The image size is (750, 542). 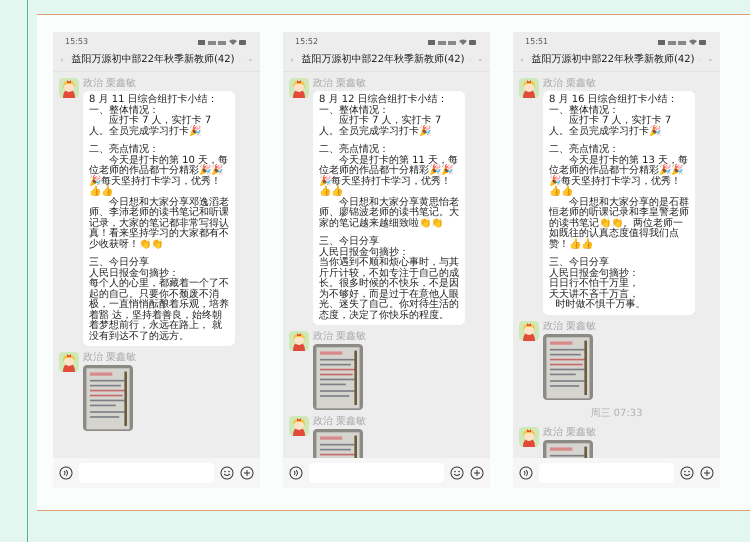 What do you see at coordinates (616, 413) in the screenshot?
I see `message-time: 周三 07:33` at bounding box center [616, 413].